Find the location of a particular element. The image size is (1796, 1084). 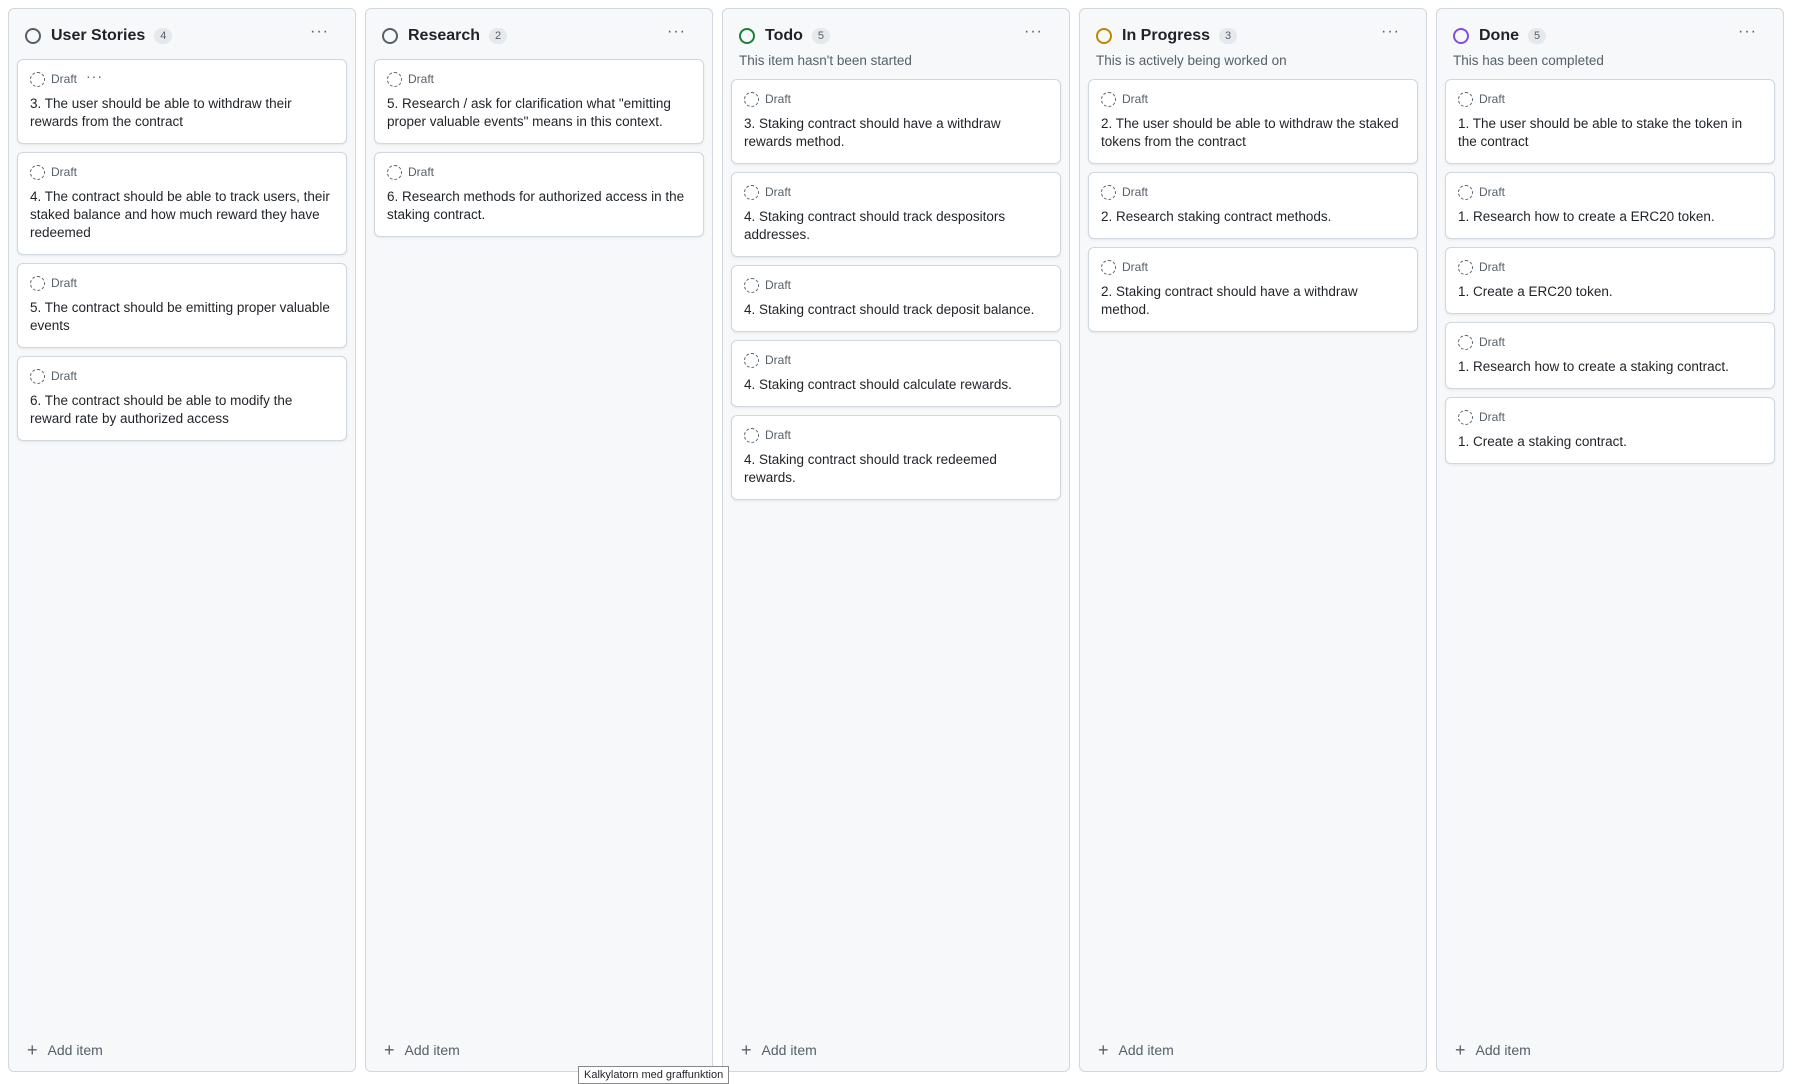

column-header: In Progress 3 ··· is located at coordinates (1253, 29).